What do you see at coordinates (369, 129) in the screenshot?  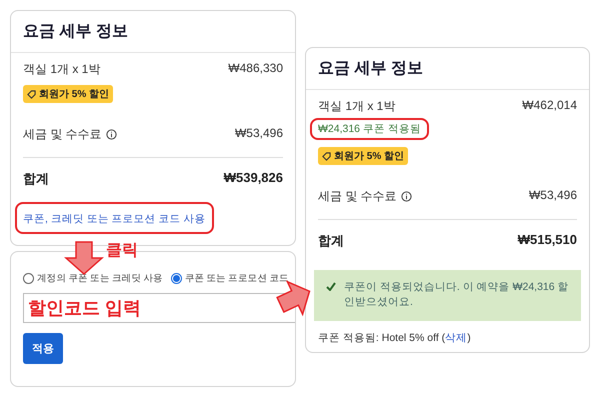 I see `coupon-note: ₩24,316 쿠폰 적용됨` at bounding box center [369, 129].